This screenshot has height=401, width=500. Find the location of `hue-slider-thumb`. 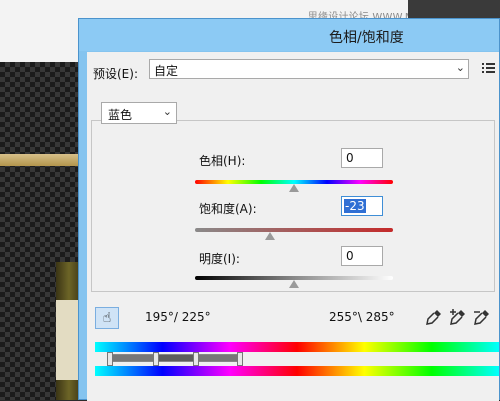

hue-slider-thumb is located at coordinates (294, 188).